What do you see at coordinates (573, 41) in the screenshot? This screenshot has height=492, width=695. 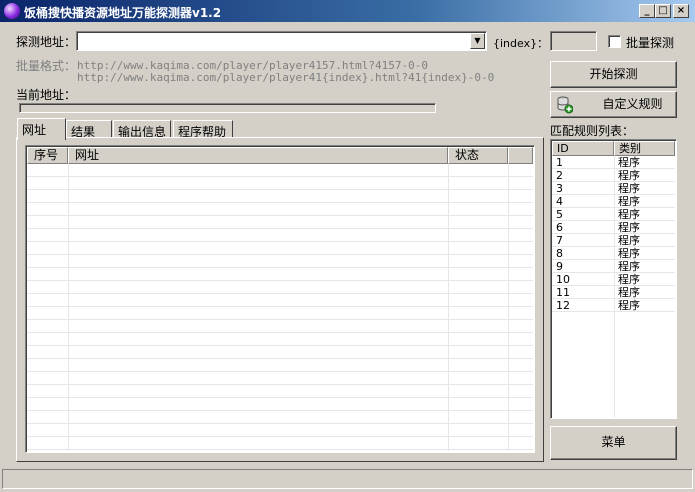 I see `index-input` at bounding box center [573, 41].